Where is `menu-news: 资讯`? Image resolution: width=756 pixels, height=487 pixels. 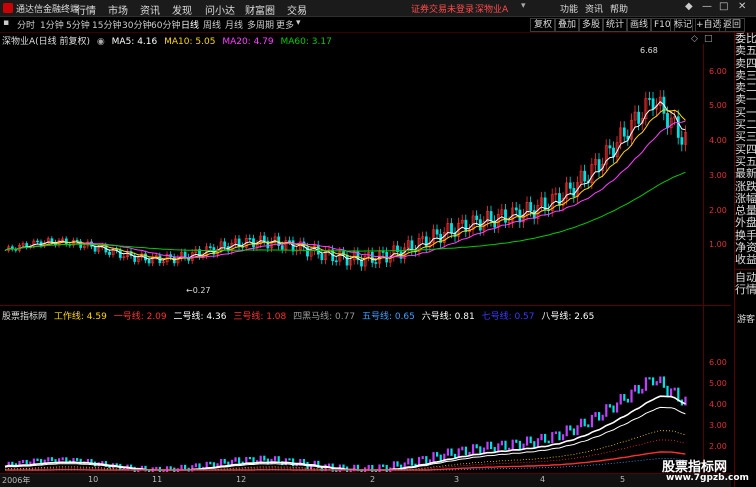
menu-news: 资讯 is located at coordinates (150, 9).